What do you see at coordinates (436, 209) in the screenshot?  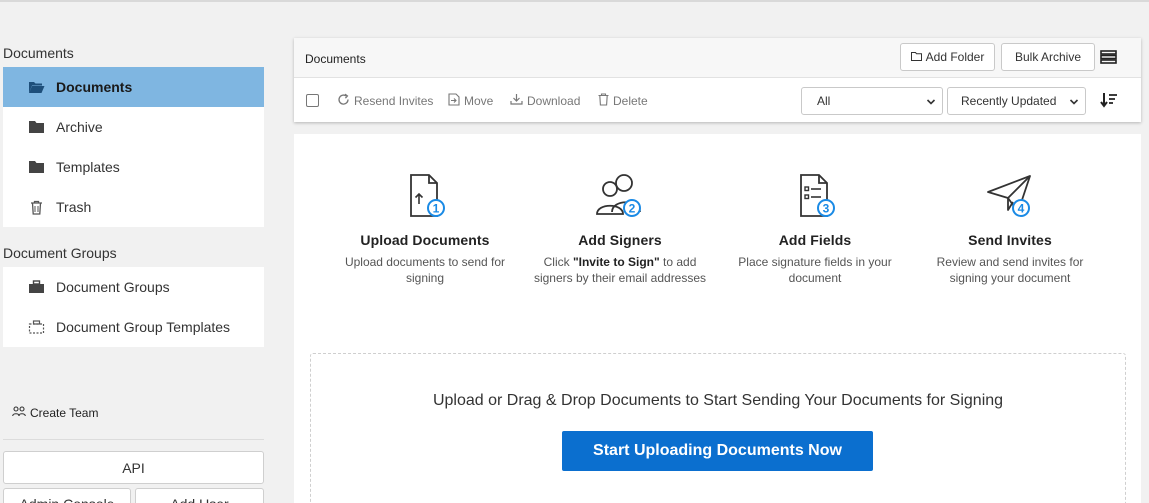 I see `svg-text: 1` at bounding box center [436, 209].